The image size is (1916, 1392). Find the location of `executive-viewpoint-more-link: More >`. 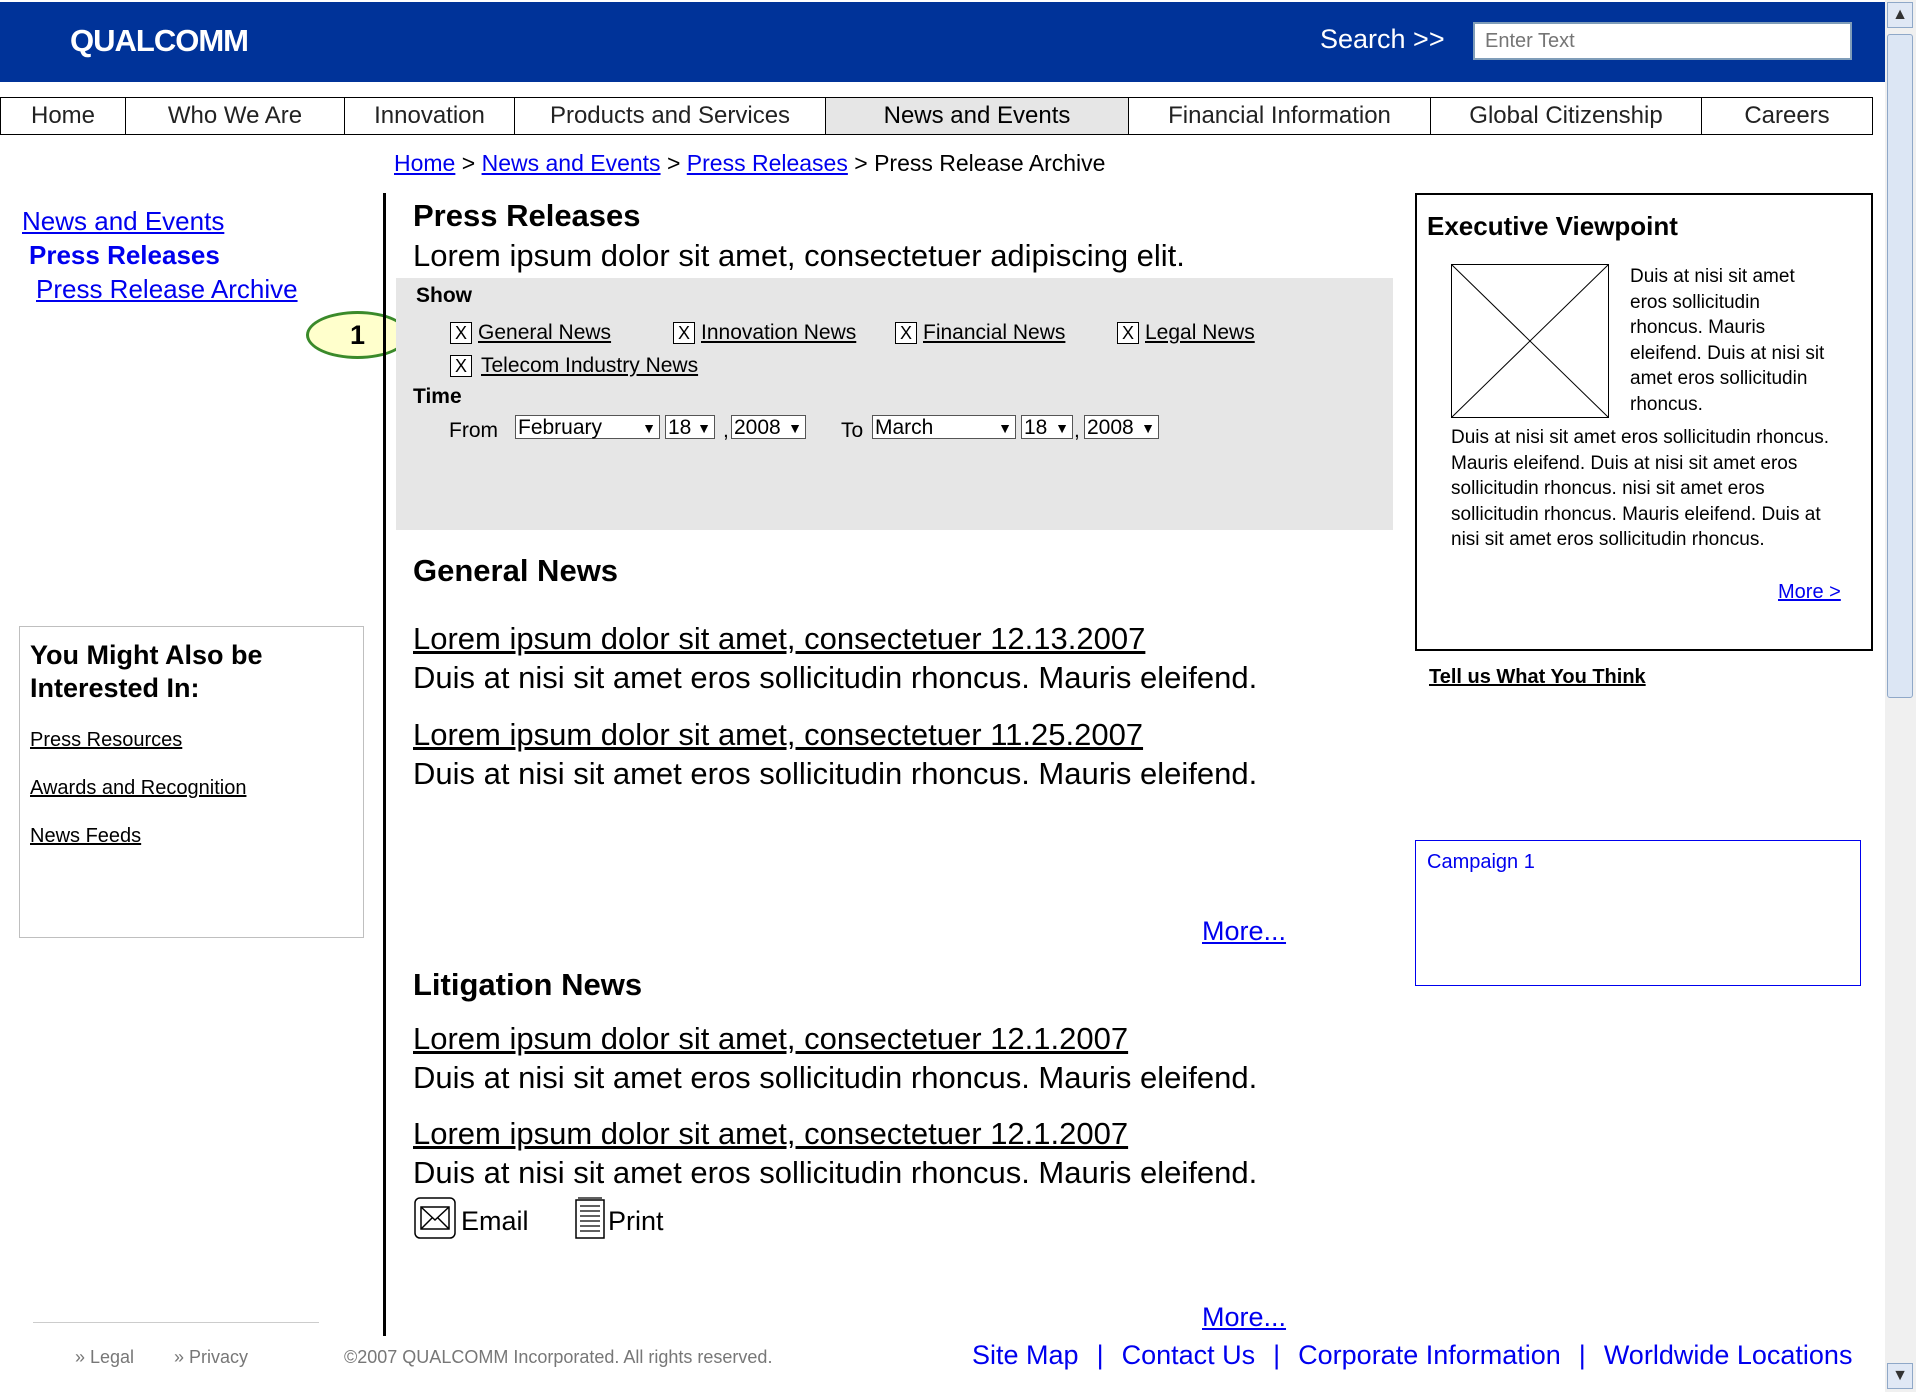

executive-viewpoint-more-link: More > is located at coordinates (1809, 592).